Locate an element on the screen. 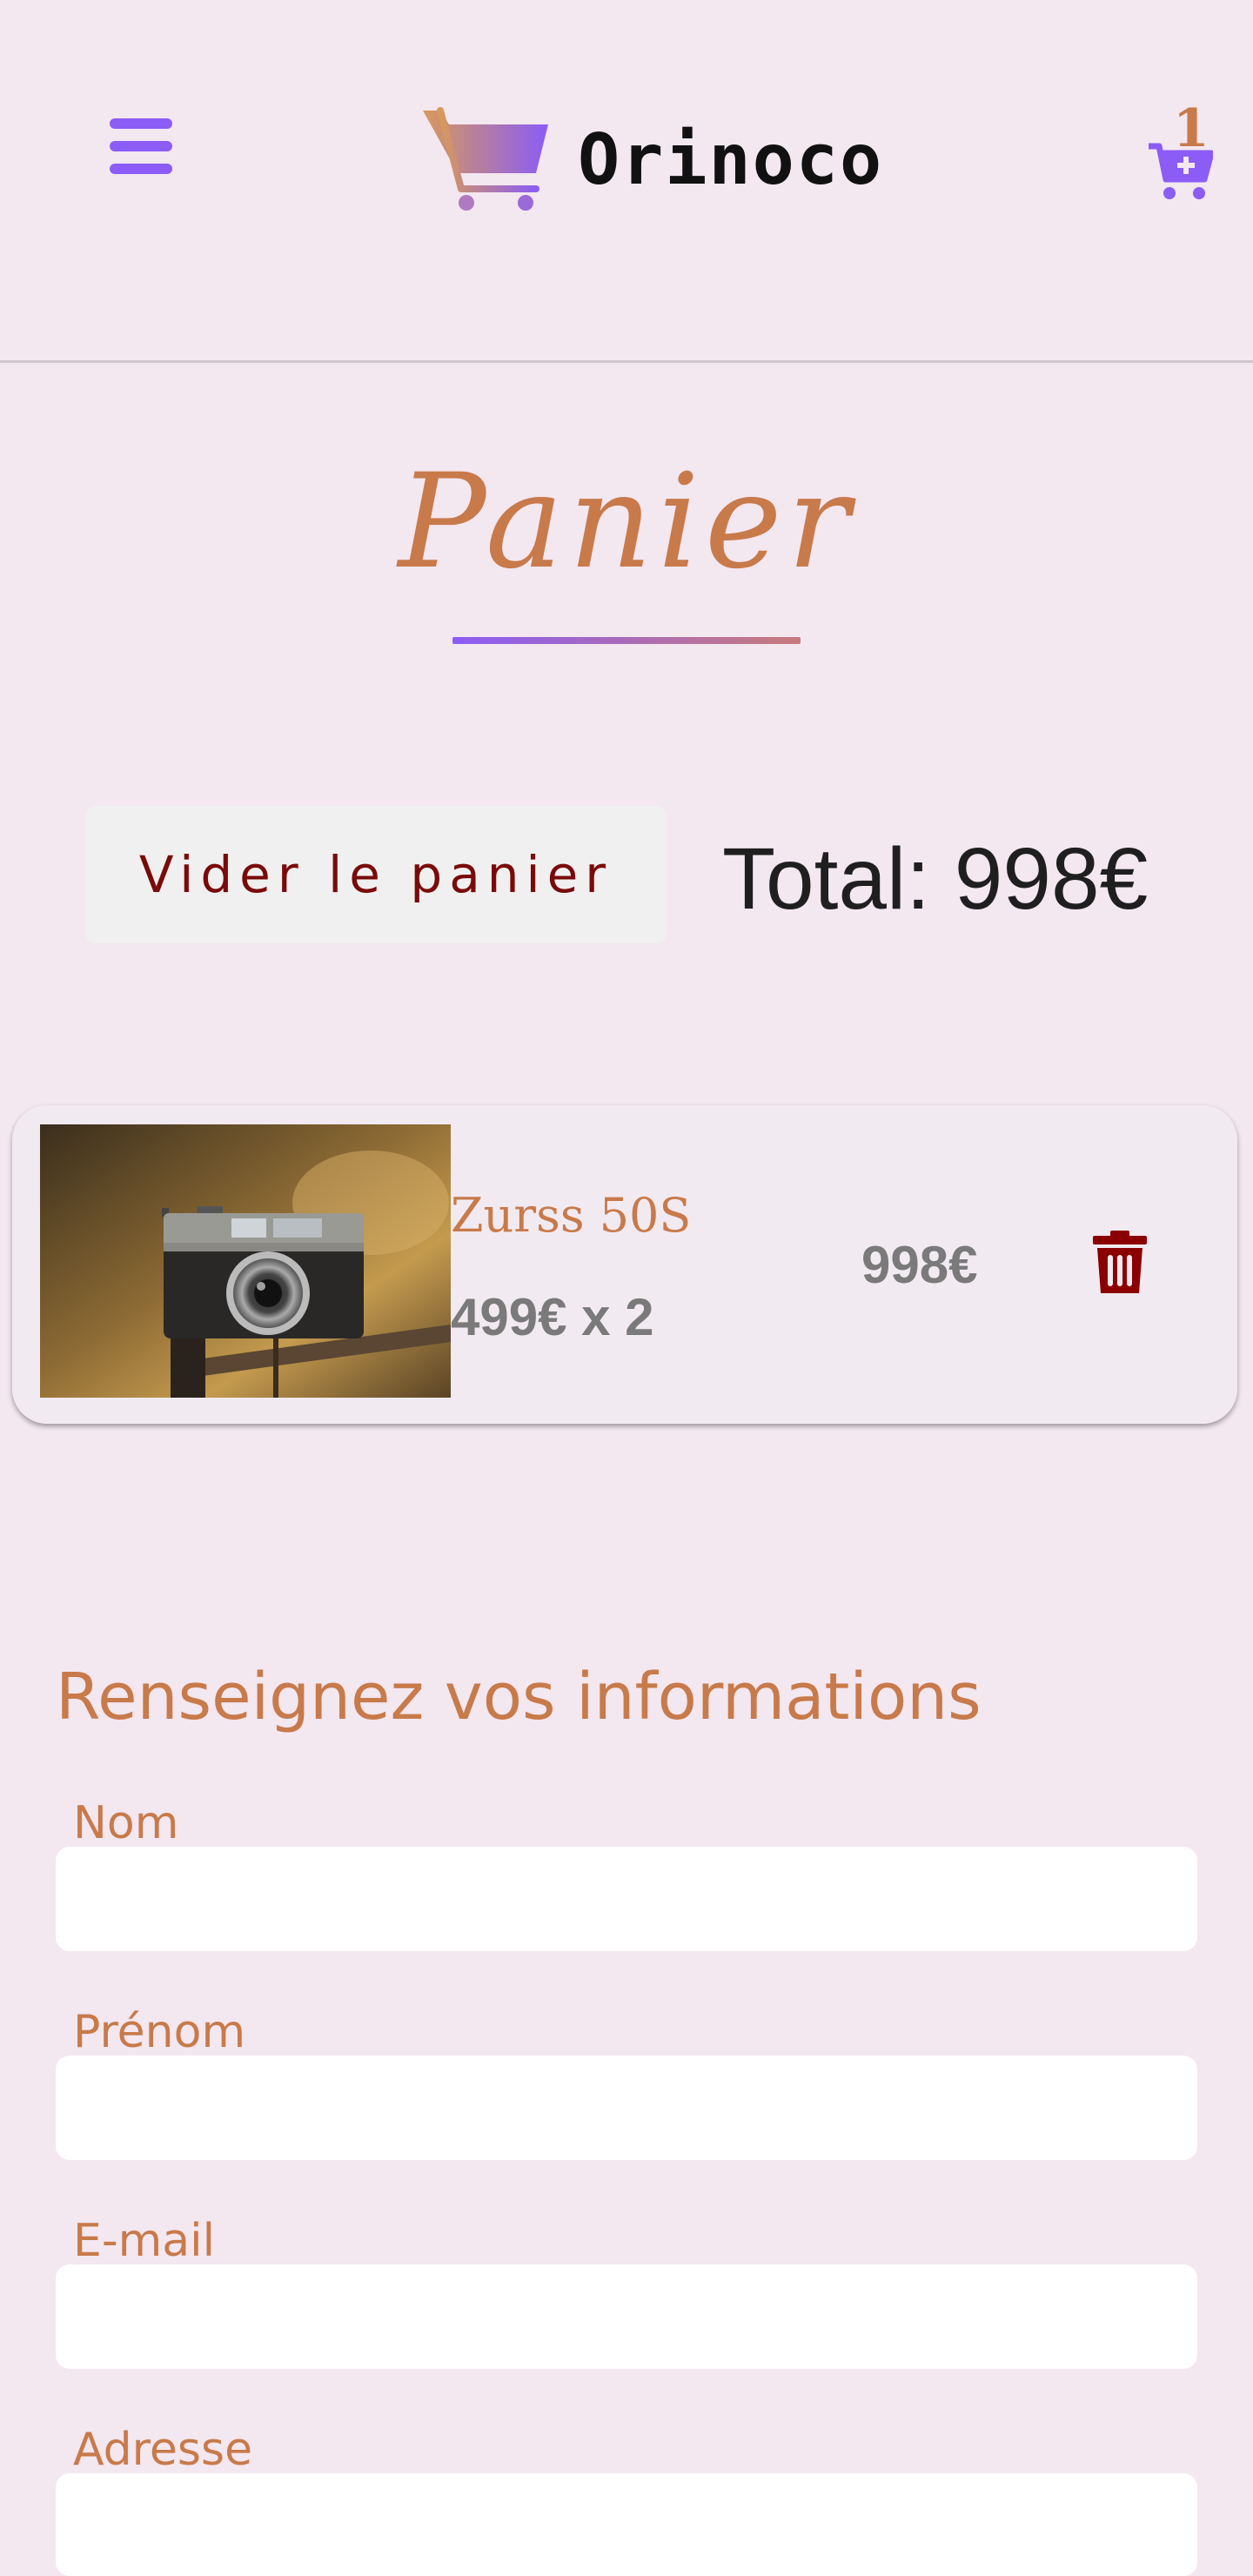  top-header: Orinoco 1 is located at coordinates (626, 181).